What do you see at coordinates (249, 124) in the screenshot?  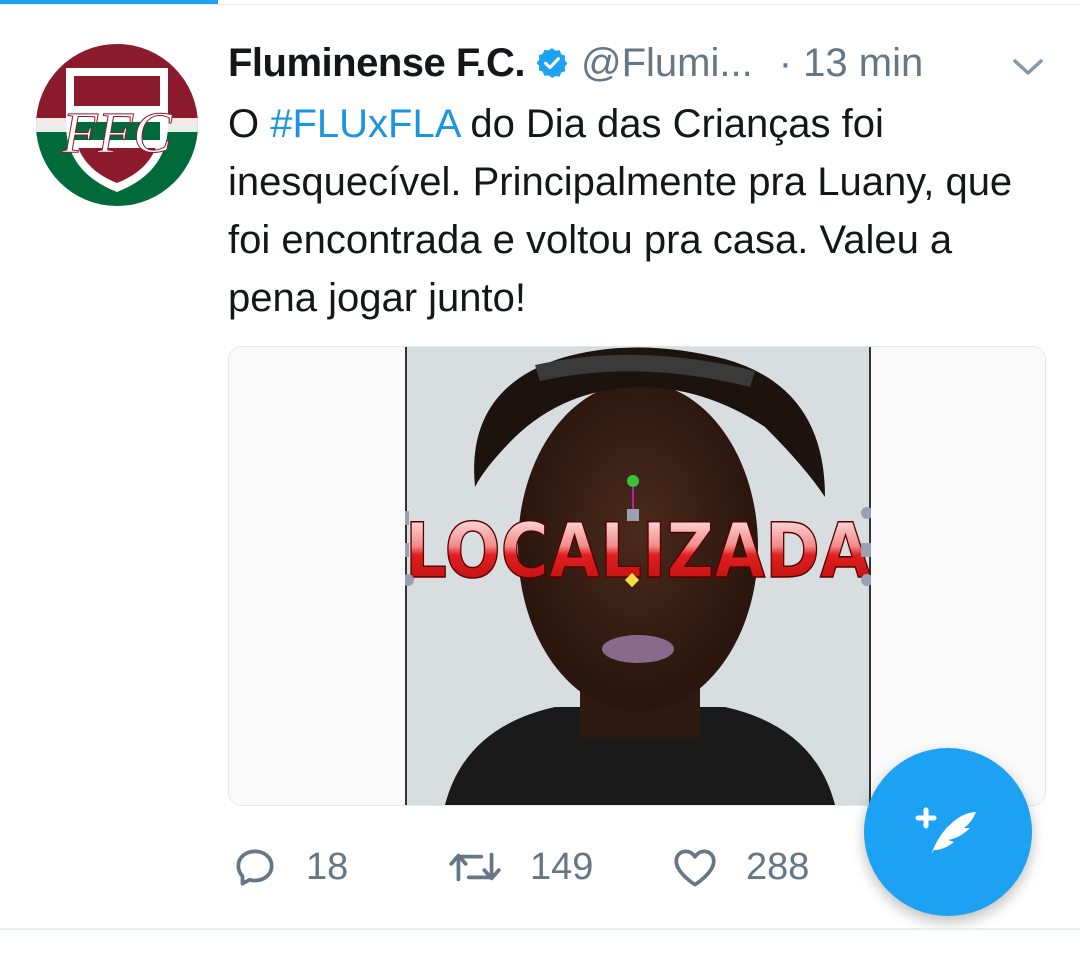 I see `tweet-text-prefix: O` at bounding box center [249, 124].